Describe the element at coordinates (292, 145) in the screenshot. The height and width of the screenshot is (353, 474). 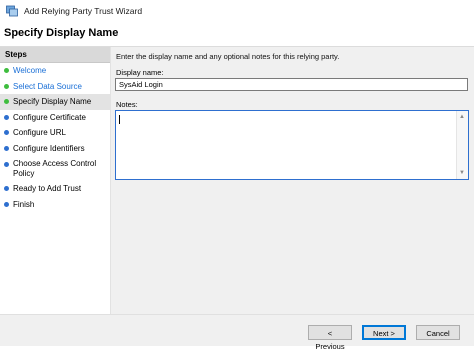
I see `notes-textarea: ▲ ▼` at that location.